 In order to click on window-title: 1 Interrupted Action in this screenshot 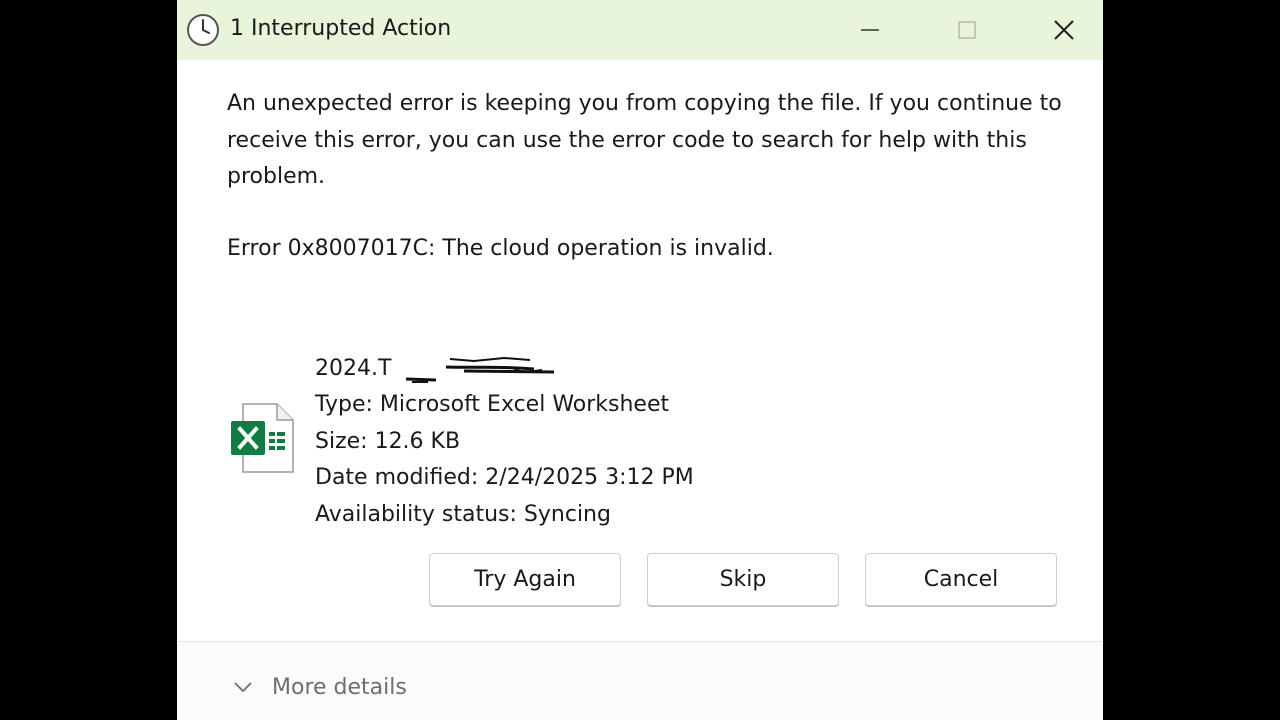, I will do `click(341, 28)`.